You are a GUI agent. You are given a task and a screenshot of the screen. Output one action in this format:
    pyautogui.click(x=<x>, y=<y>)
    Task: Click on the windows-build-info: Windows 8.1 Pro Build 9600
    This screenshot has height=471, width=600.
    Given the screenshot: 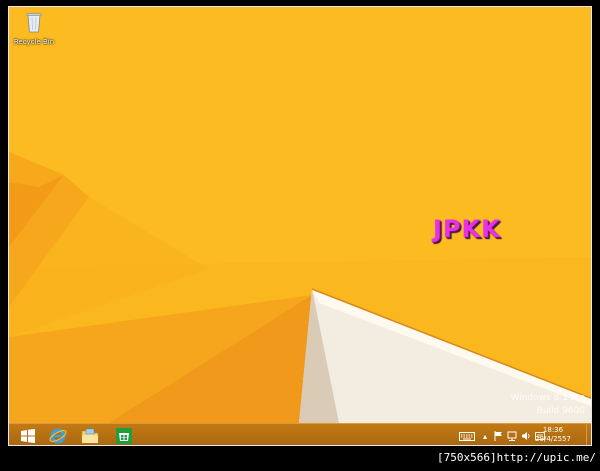 What is the action you would take?
    pyautogui.click(x=548, y=405)
    